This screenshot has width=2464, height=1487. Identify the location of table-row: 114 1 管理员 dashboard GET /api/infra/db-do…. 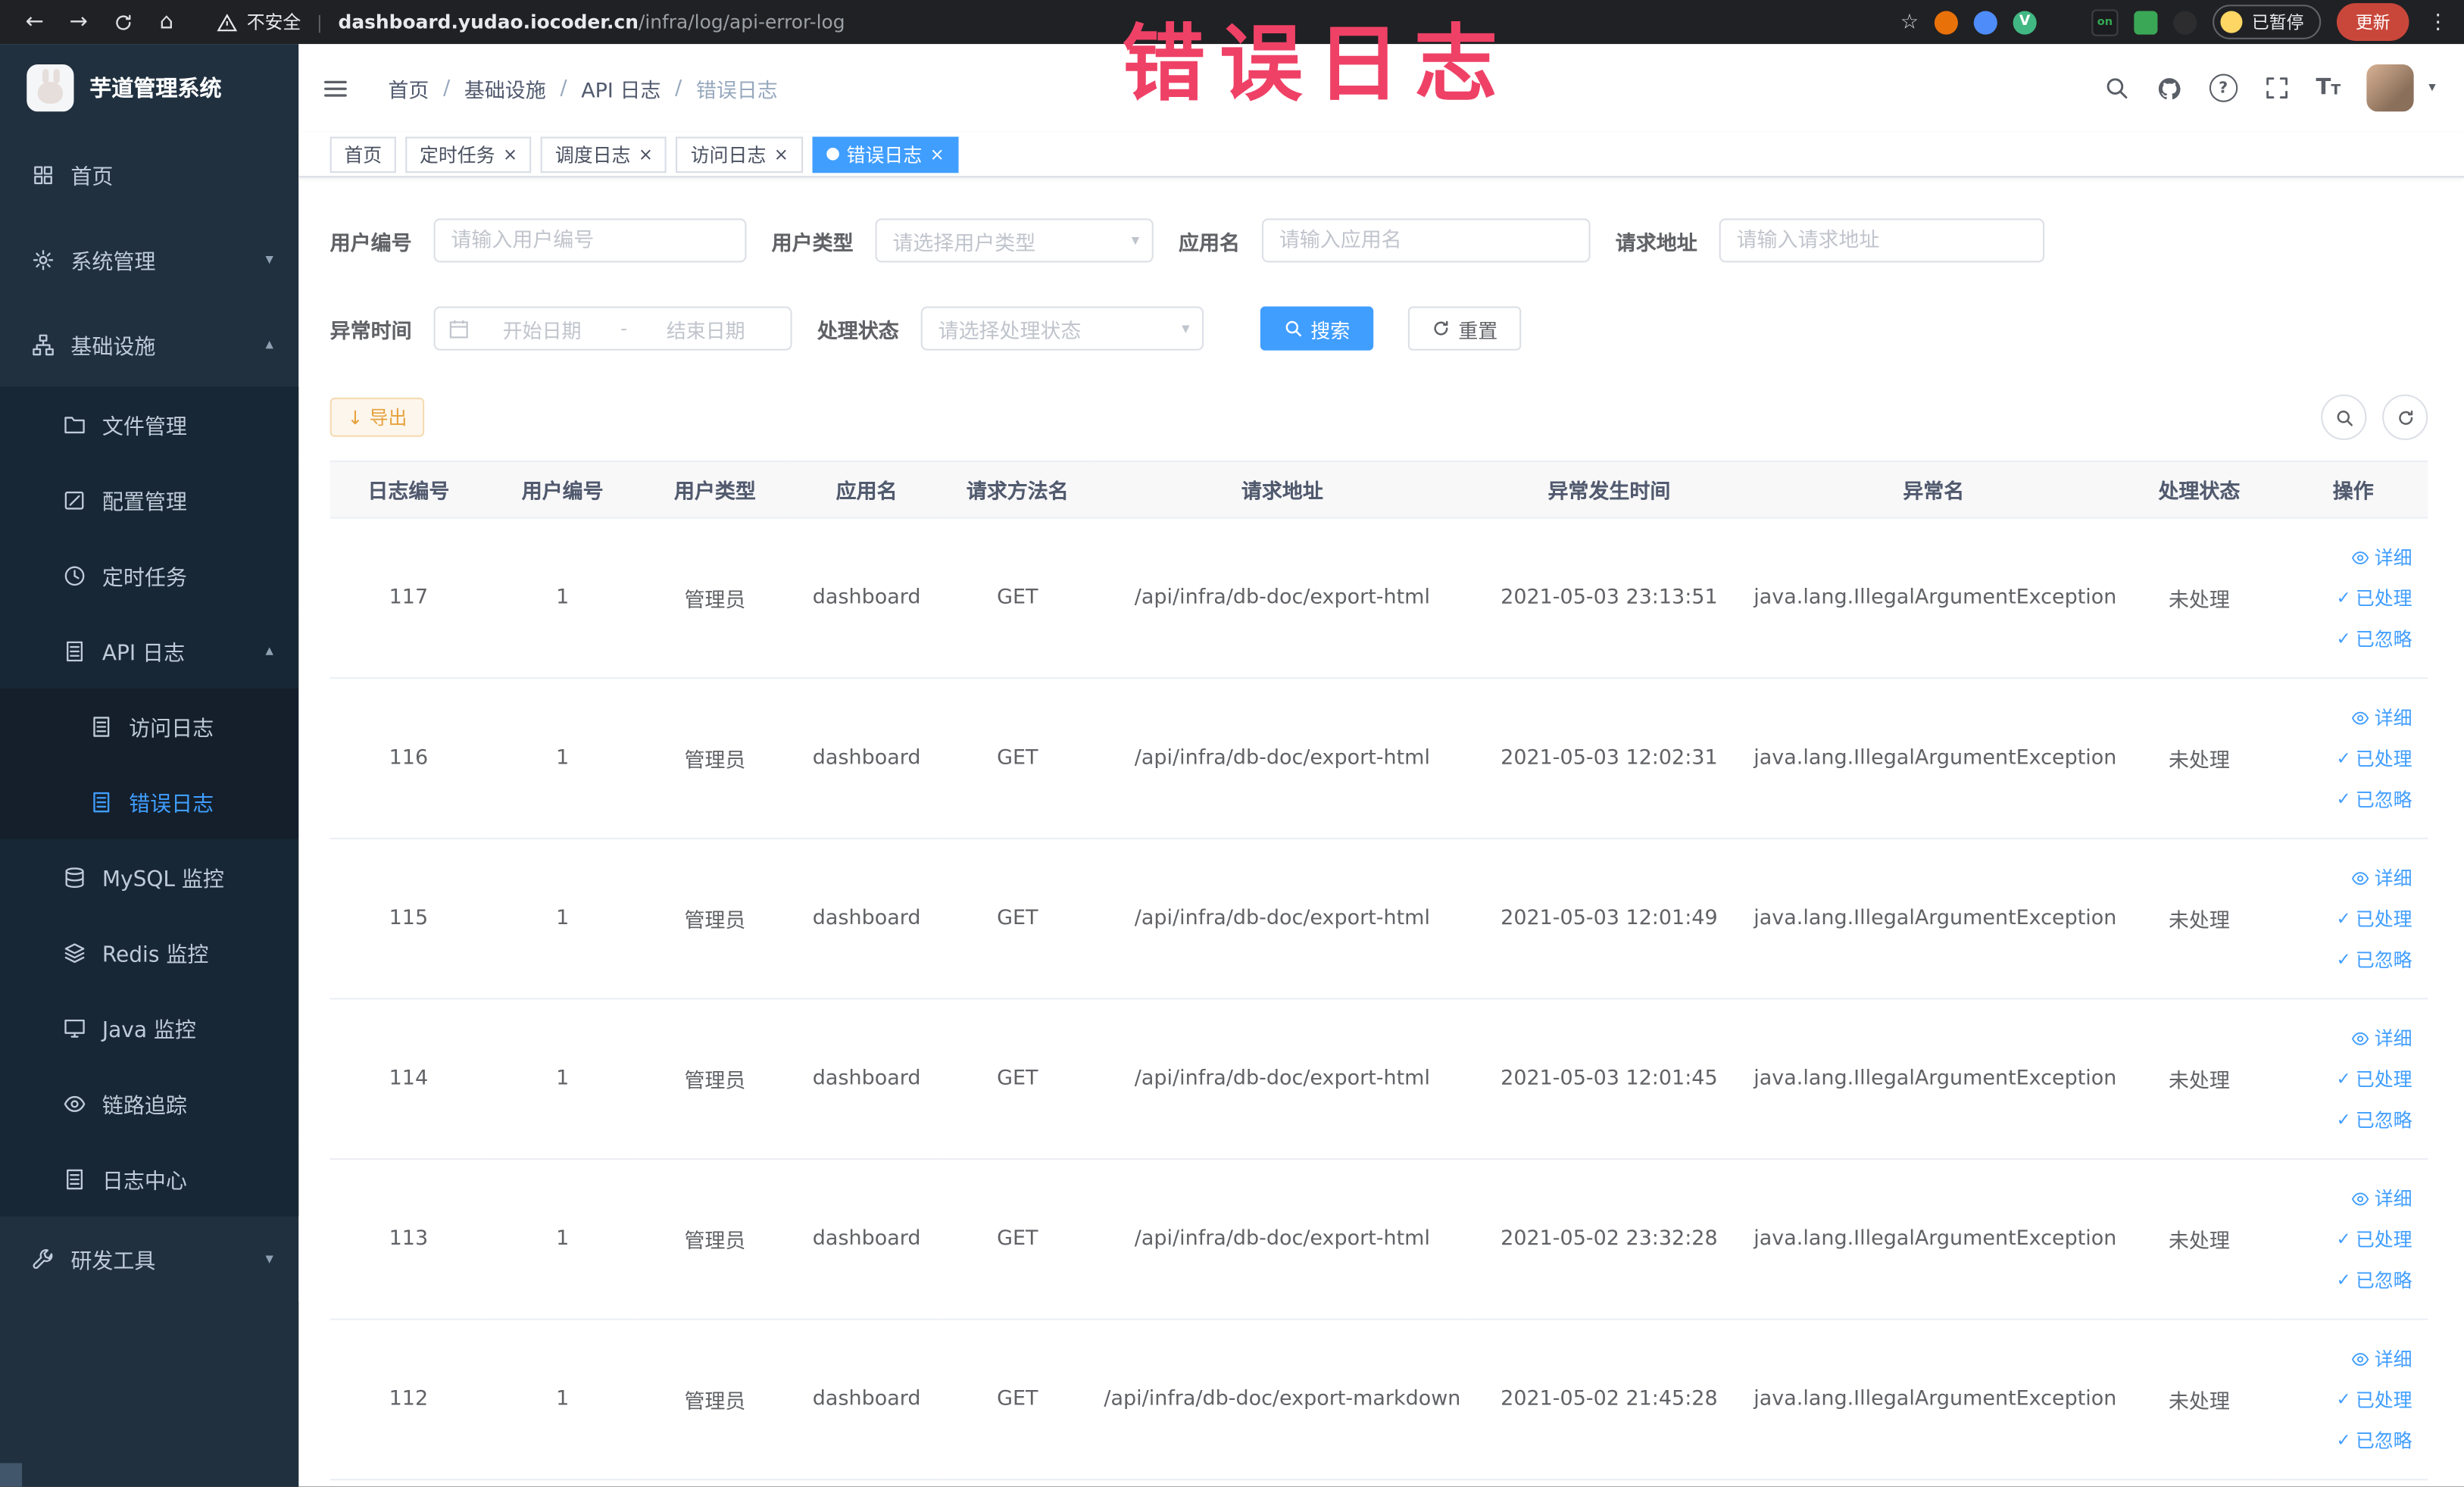
(1378, 1080).